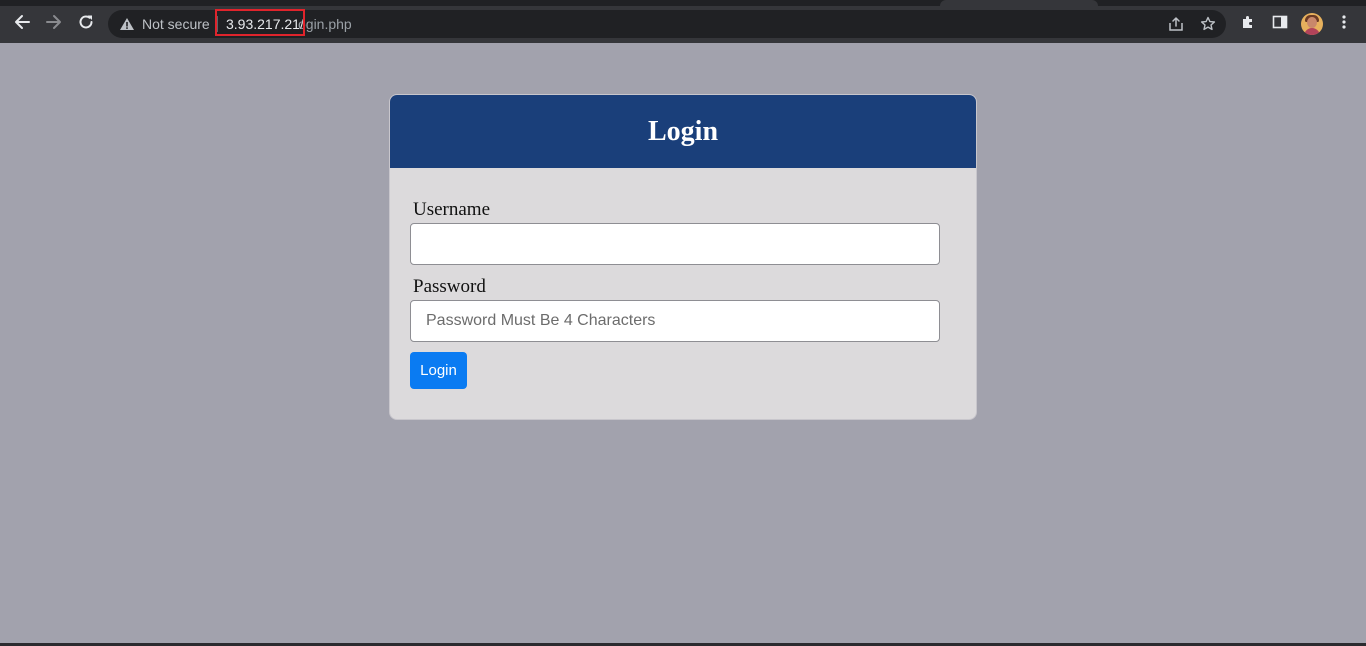 This screenshot has width=1366, height=646. Describe the element at coordinates (683, 3) in the screenshot. I see `tab-strip` at that location.